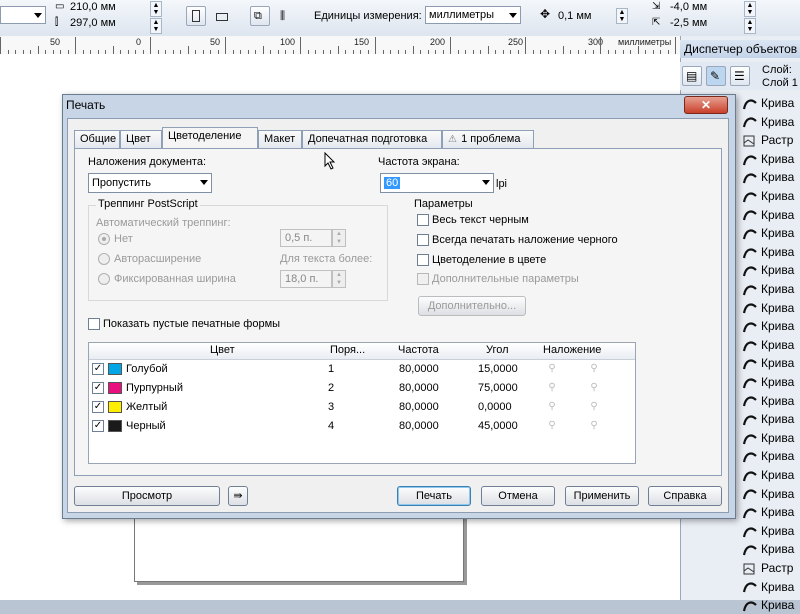 Image resolution: width=800 pixels, height=614 pixels. Describe the element at coordinates (750, 9) in the screenshot. I see `x-offset-spinner: ▲ ▼` at that location.